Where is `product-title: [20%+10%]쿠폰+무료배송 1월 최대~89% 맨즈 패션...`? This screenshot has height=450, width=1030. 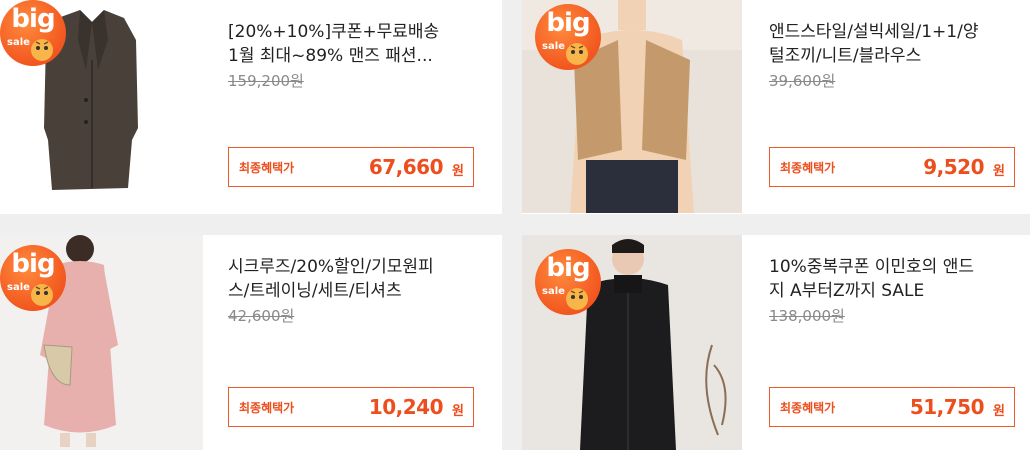 product-title: [20%+10%]쿠폰+무료배송 1월 최대~89% 맨즈 패션... is located at coordinates (353, 44).